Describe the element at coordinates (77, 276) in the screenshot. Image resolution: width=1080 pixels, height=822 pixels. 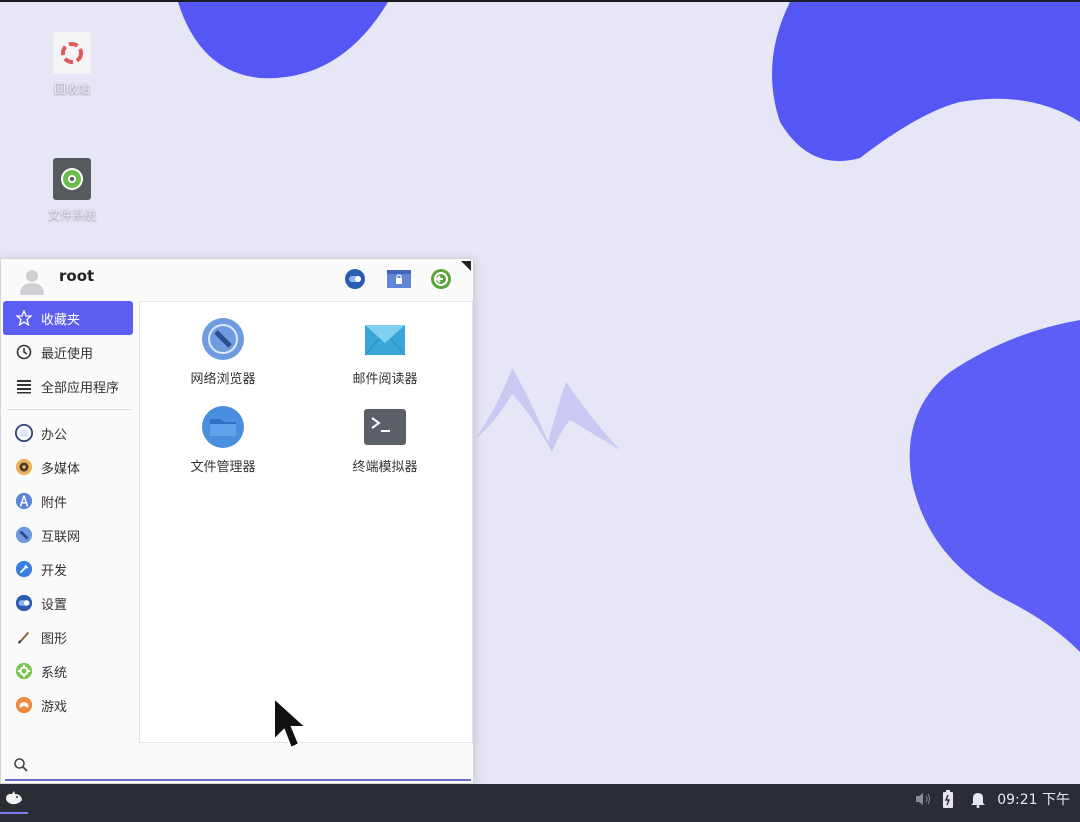
I see `username: root` at that location.